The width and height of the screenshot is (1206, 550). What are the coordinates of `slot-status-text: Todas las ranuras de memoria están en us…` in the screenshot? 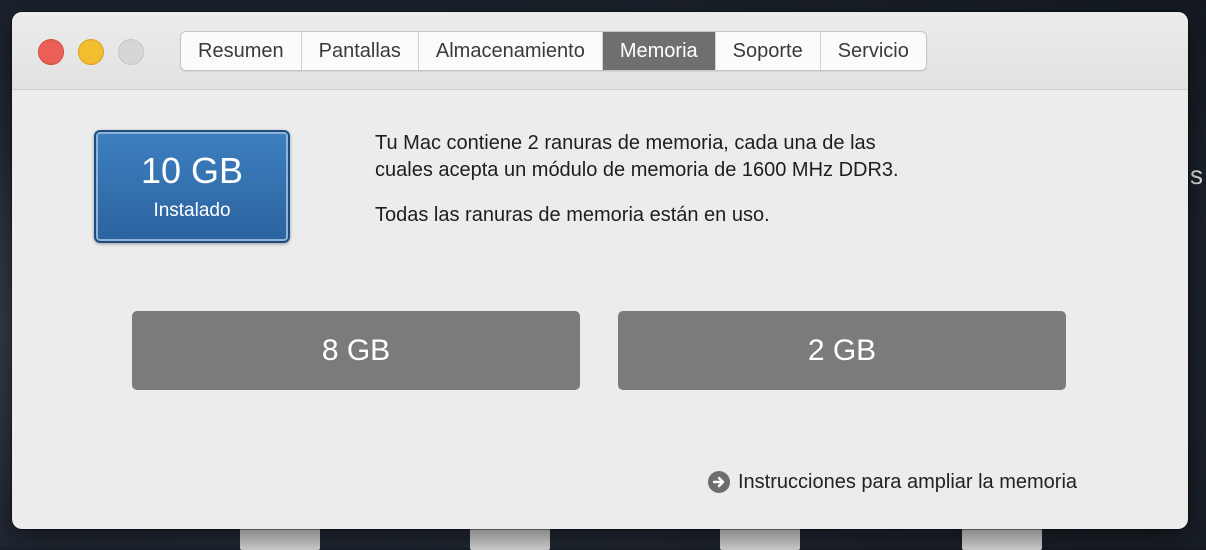 It's located at (572, 215).